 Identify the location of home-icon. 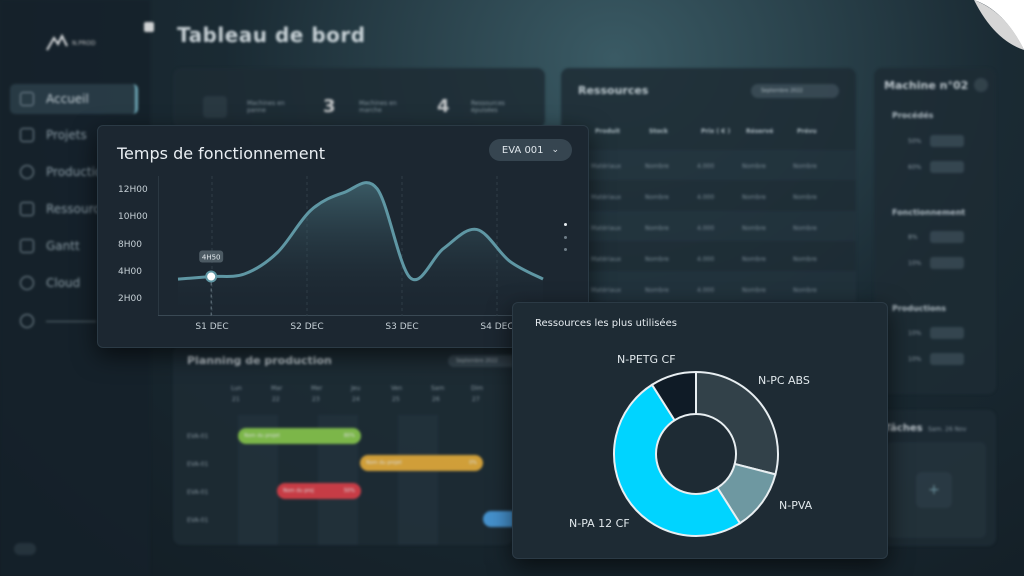
(27, 99).